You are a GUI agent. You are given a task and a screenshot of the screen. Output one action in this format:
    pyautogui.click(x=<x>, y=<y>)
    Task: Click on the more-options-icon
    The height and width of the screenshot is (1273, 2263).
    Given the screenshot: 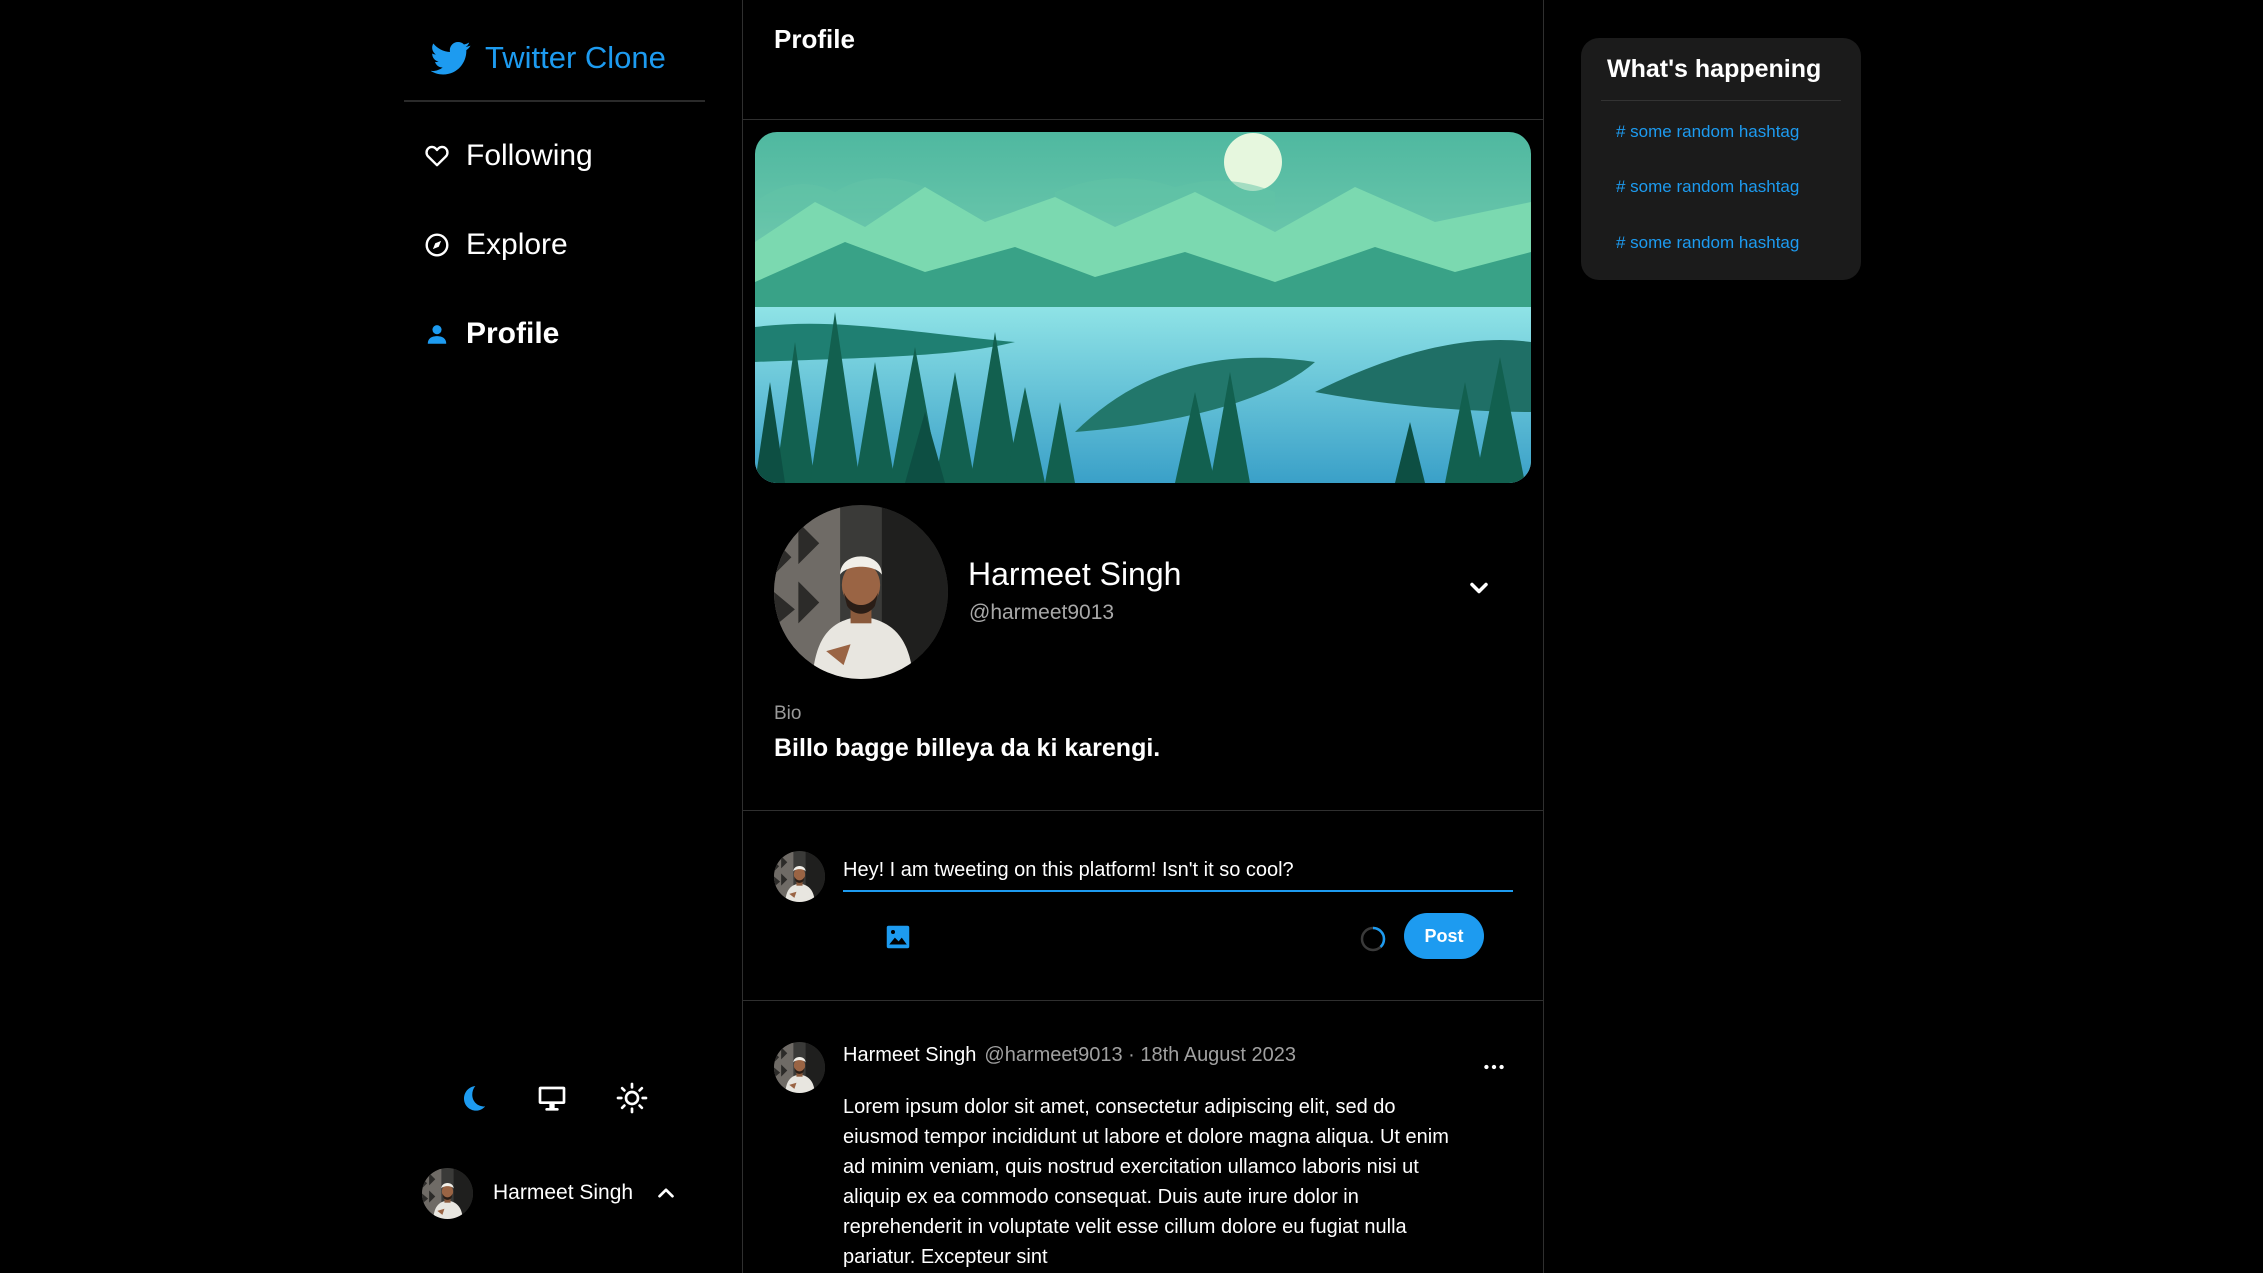 What is the action you would take?
    pyautogui.click(x=1494, y=1067)
    